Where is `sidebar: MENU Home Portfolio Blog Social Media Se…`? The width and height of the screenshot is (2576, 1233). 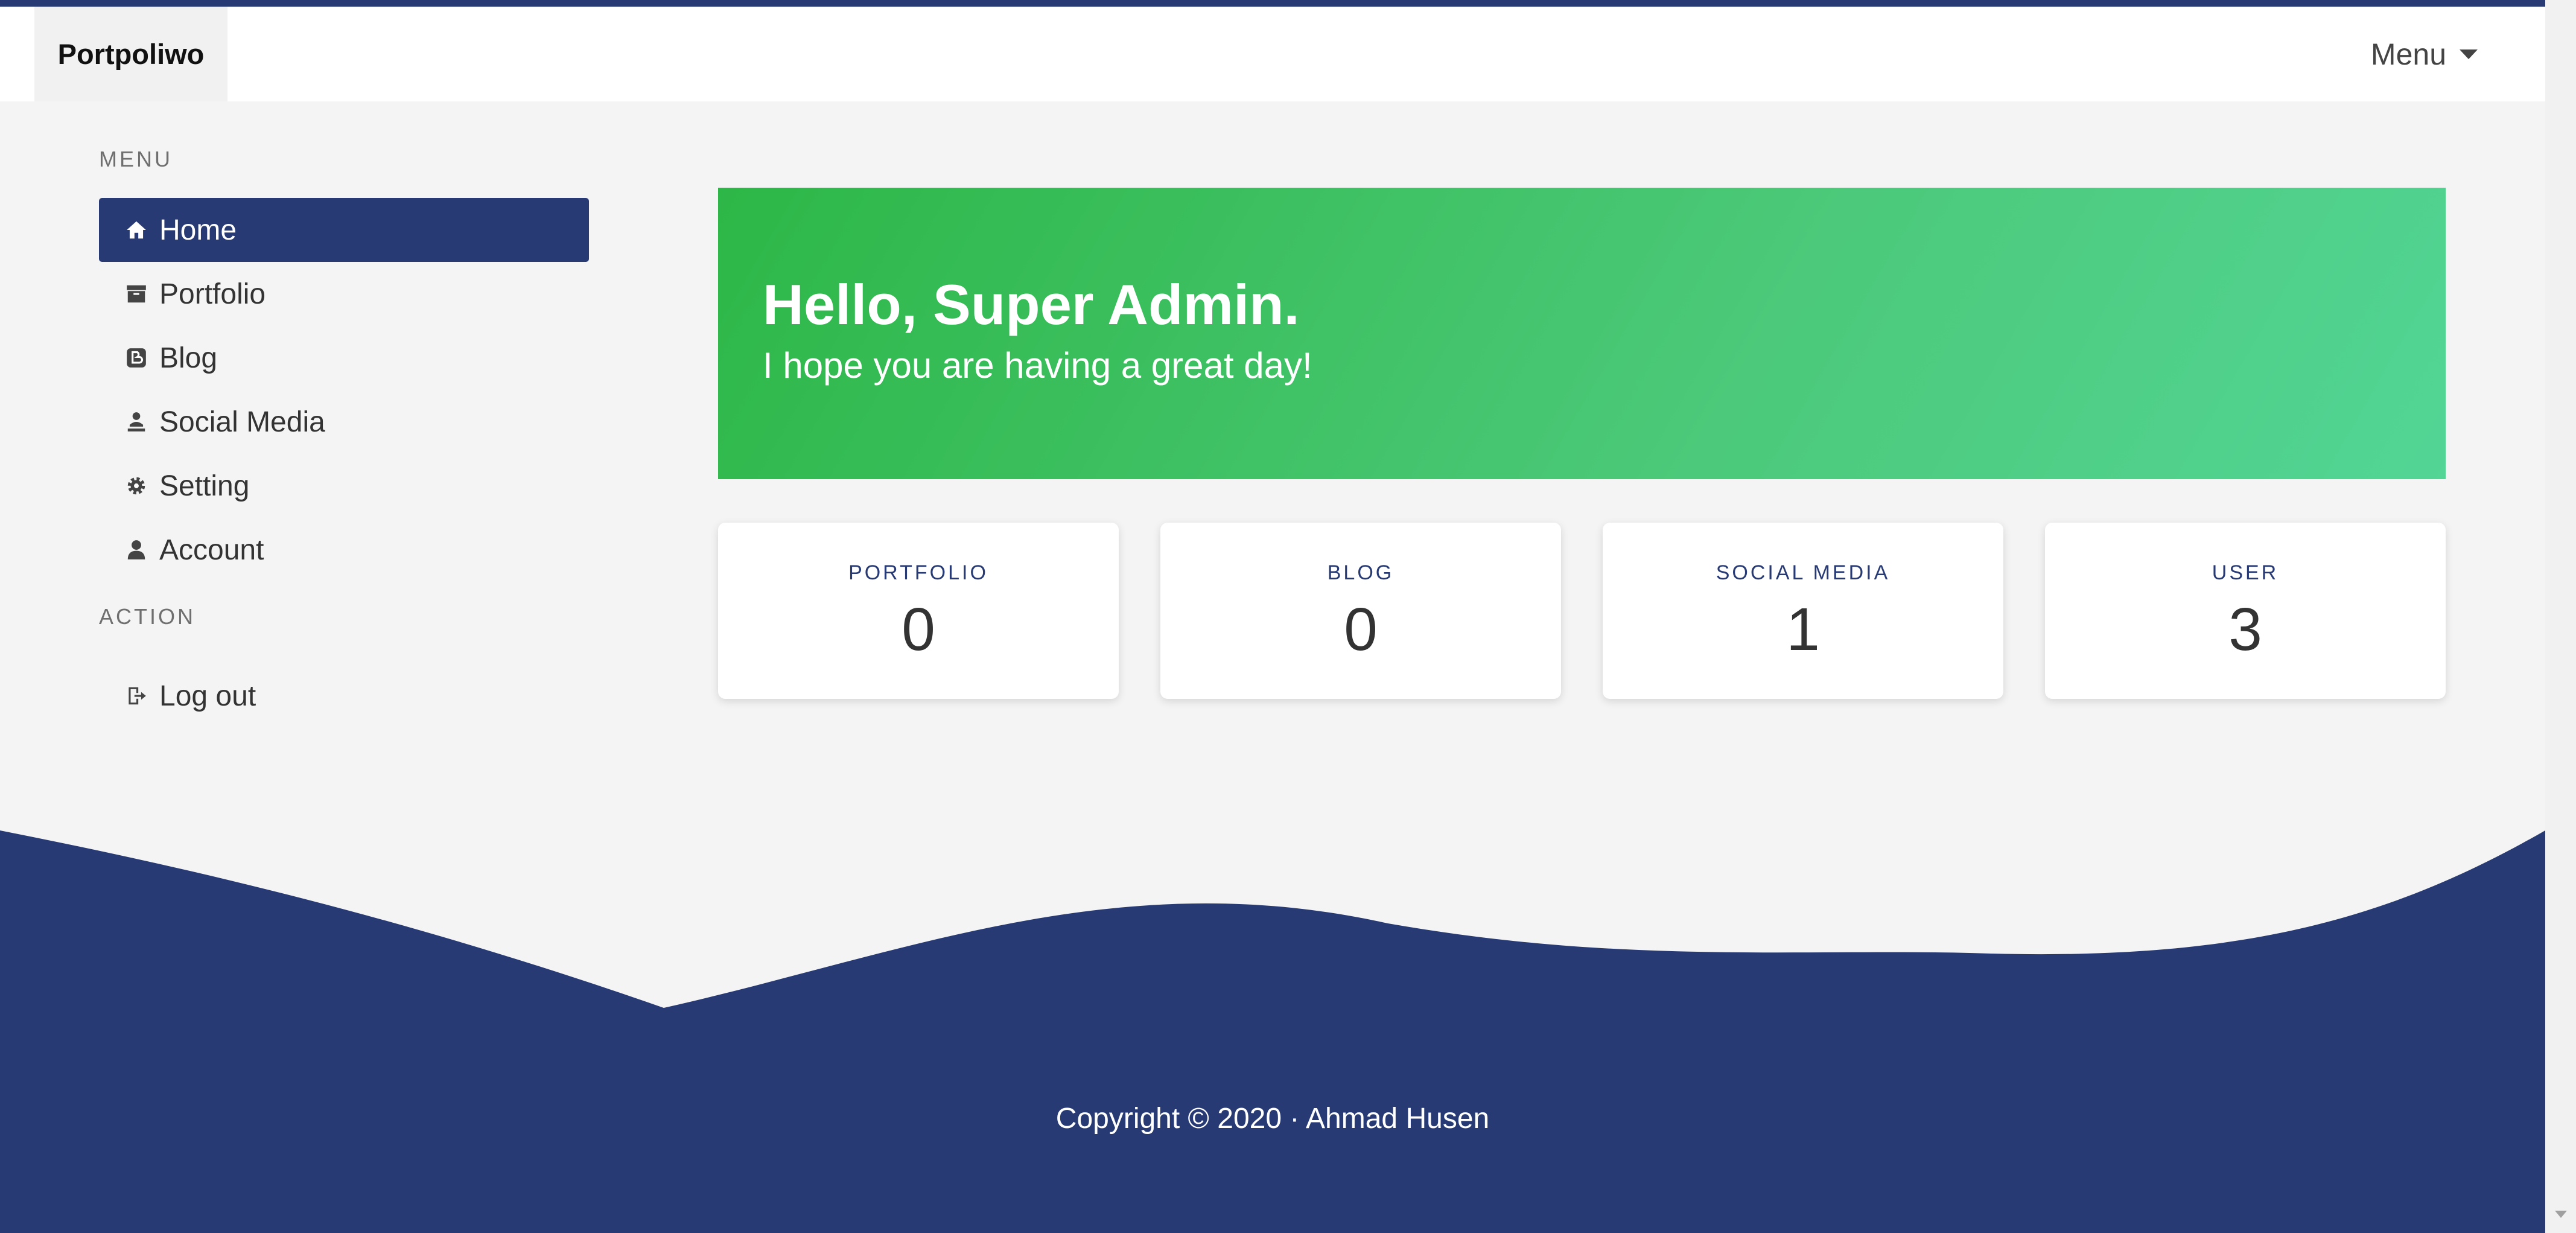
sidebar: MENU Home Portfolio Blog Social Media Se… is located at coordinates (344, 436).